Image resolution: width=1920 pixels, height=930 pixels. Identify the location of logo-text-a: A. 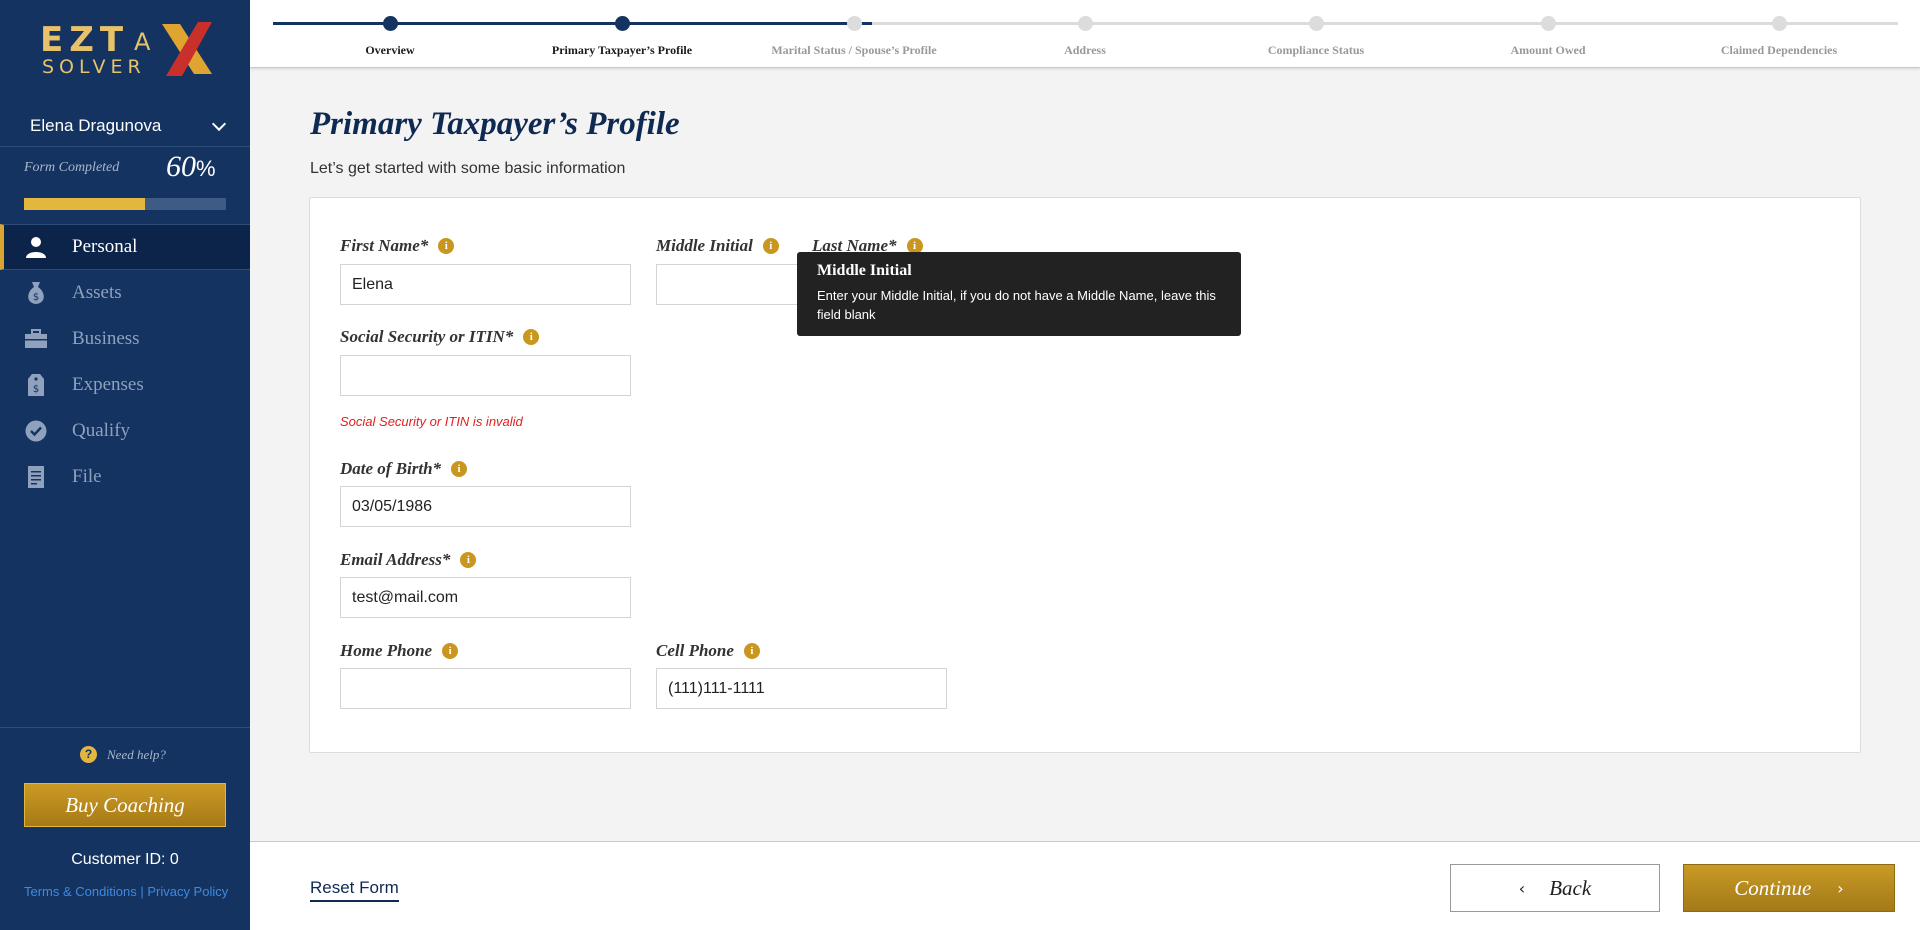
(142, 42).